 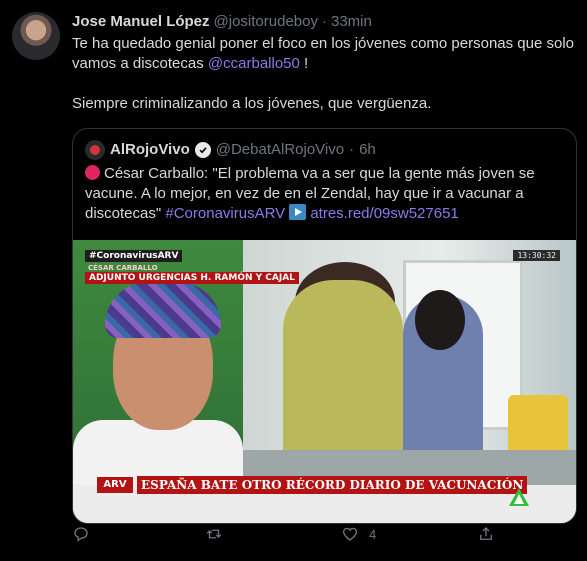 What do you see at coordinates (373, 534) in the screenshot?
I see `like-count: 4` at bounding box center [373, 534].